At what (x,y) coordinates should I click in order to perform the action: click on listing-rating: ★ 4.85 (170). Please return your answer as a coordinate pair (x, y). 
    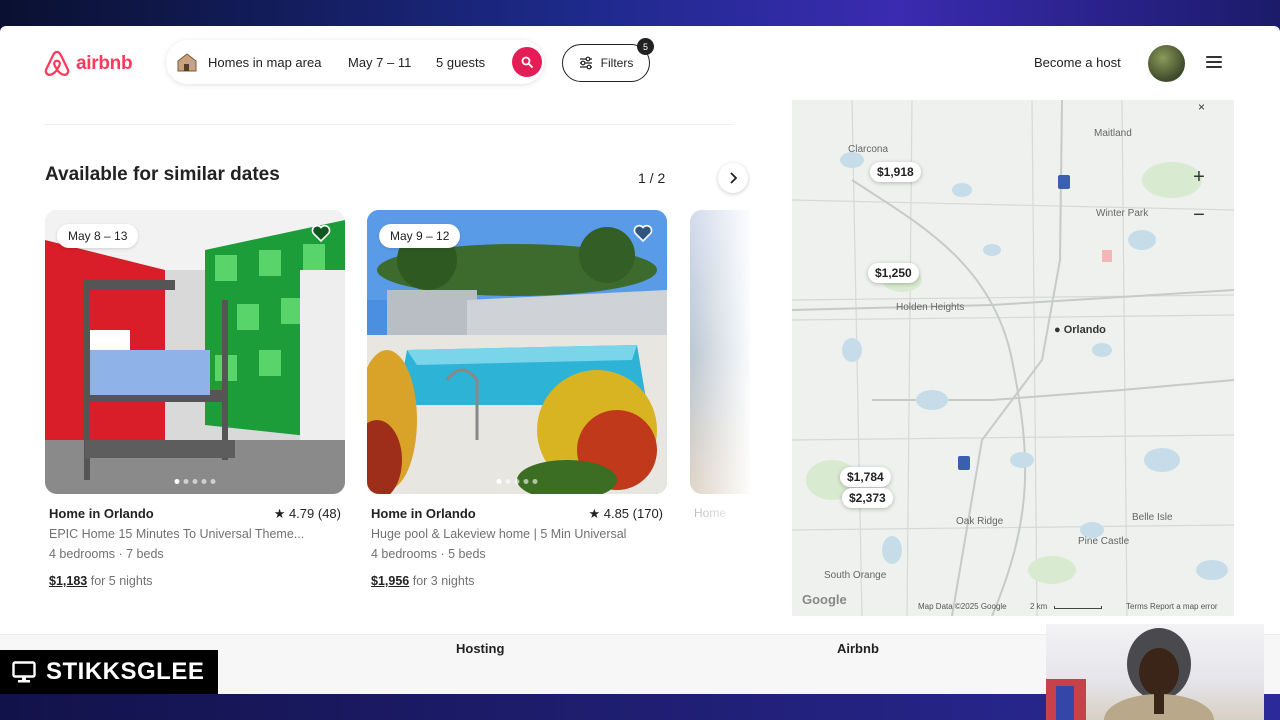
    Looking at the image, I should click on (625, 513).